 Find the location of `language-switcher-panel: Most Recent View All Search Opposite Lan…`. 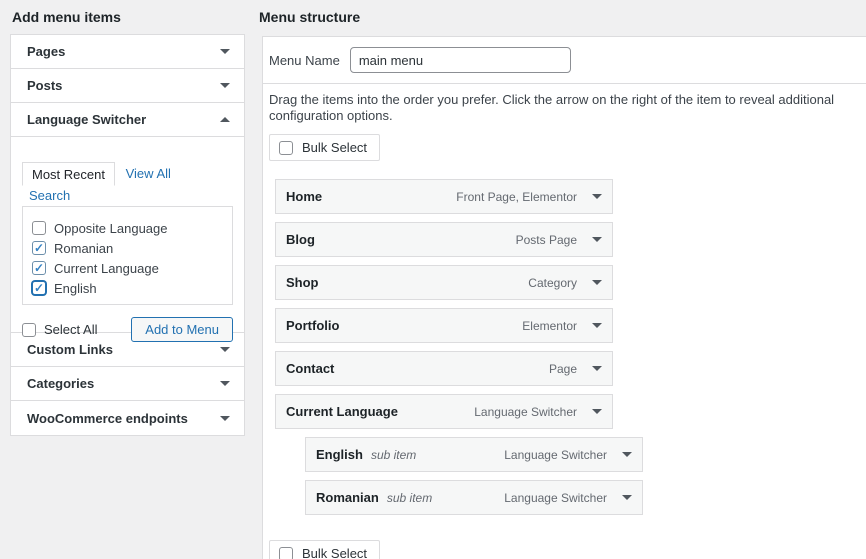

language-switcher-panel: Most Recent View All Search Opposite Lan… is located at coordinates (127, 239).